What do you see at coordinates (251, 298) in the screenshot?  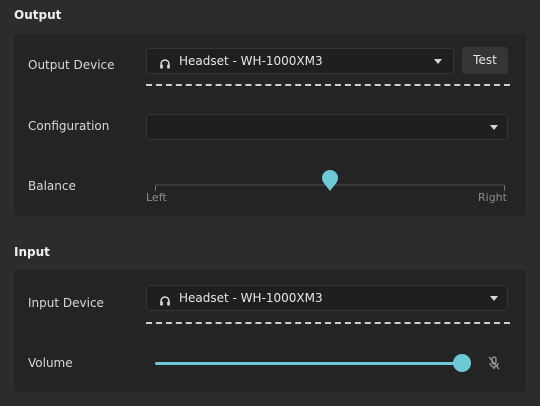 I see `input-device-value: Headset - WH-1000XM3` at bounding box center [251, 298].